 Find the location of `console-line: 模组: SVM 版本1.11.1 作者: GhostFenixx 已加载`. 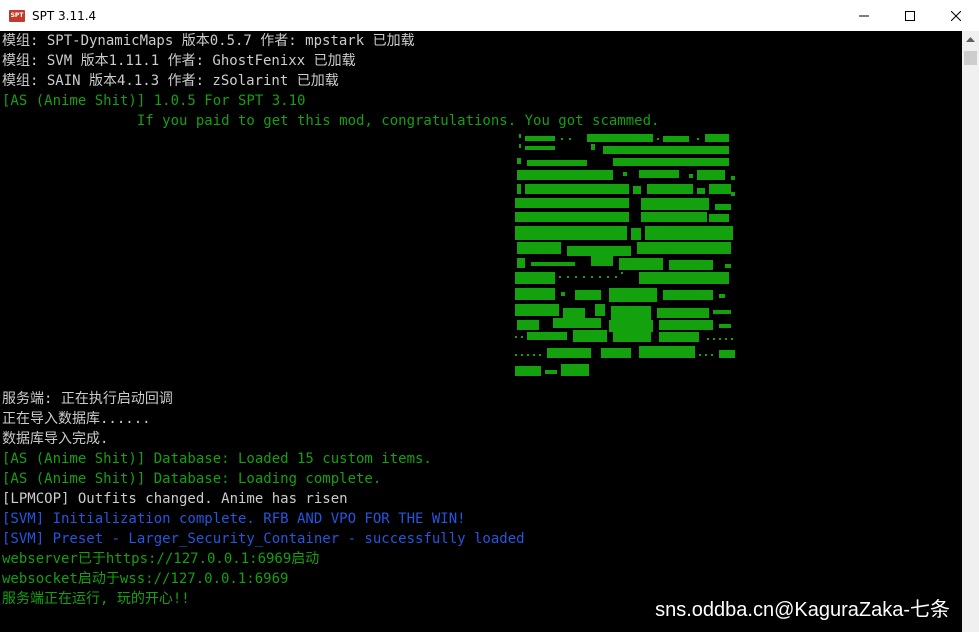

console-line: 模组: SVM 版本1.11.1 作者: GhostFenixx 已加载 is located at coordinates (179, 61).